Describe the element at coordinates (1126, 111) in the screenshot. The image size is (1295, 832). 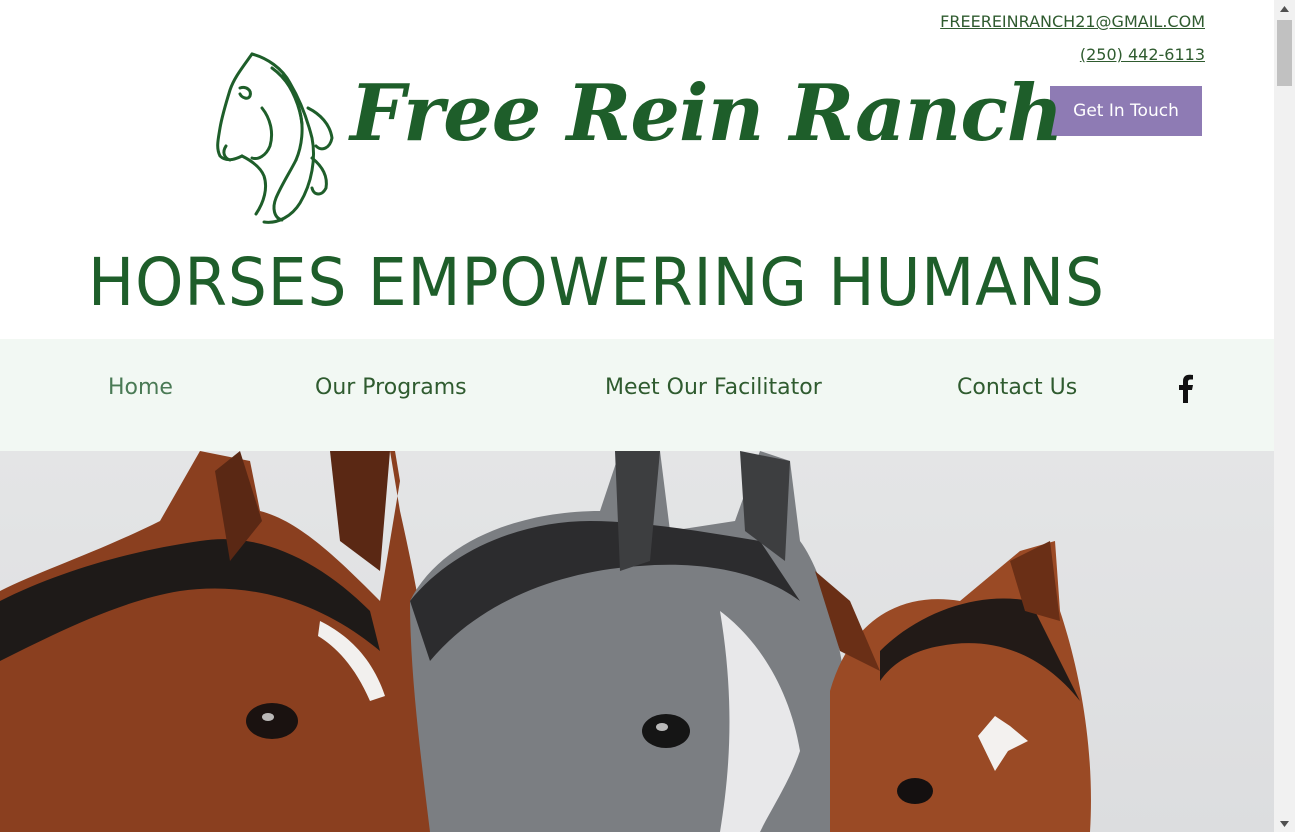
I see `get-in-touch-button: Get In Touch` at that location.